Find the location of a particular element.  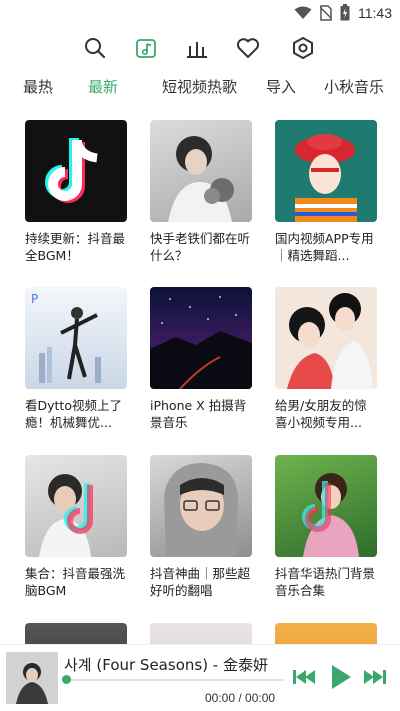

now-playing-title: 사계 (Four Seasons) - 金泰妍 is located at coordinates (166, 665).